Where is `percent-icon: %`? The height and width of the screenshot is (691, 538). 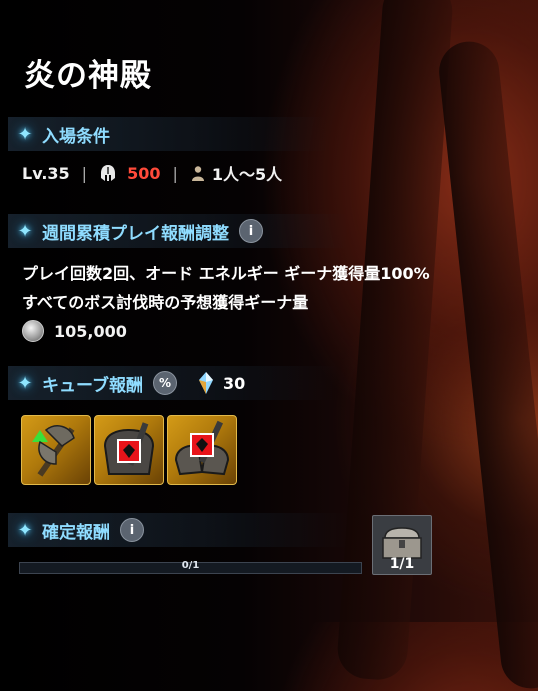 percent-icon: % is located at coordinates (164, 383).